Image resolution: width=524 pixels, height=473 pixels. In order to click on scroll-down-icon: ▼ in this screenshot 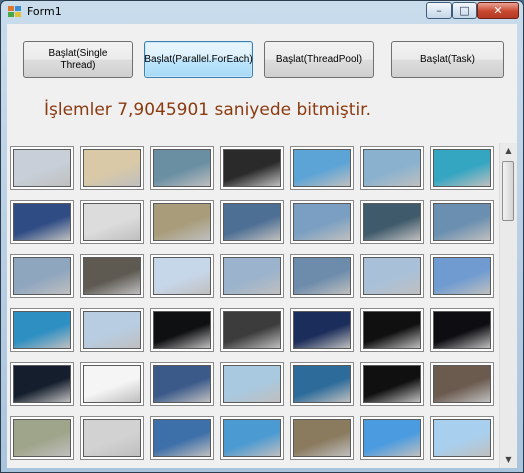, I will do `click(508, 460)`.